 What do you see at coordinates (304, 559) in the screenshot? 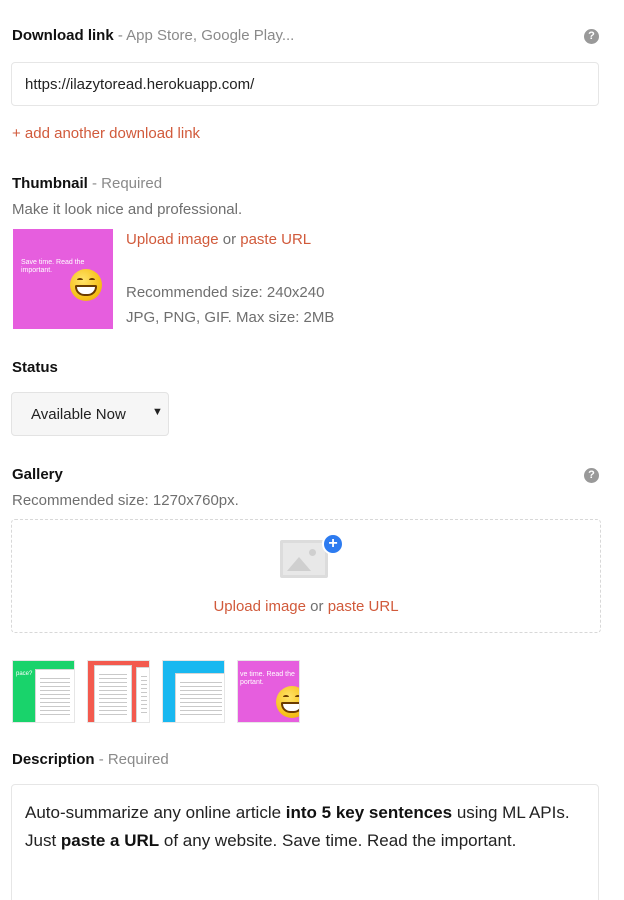
I see `image-placeholder-icon` at bounding box center [304, 559].